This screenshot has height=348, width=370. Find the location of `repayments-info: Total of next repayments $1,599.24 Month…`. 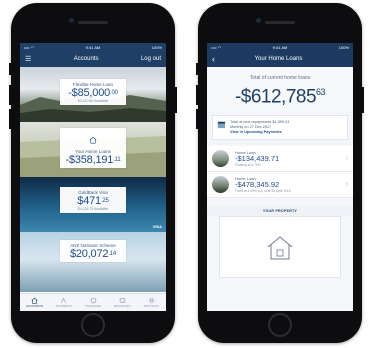

repayments-info: Total of next repayments $1,599.24 Month… is located at coordinates (280, 128).